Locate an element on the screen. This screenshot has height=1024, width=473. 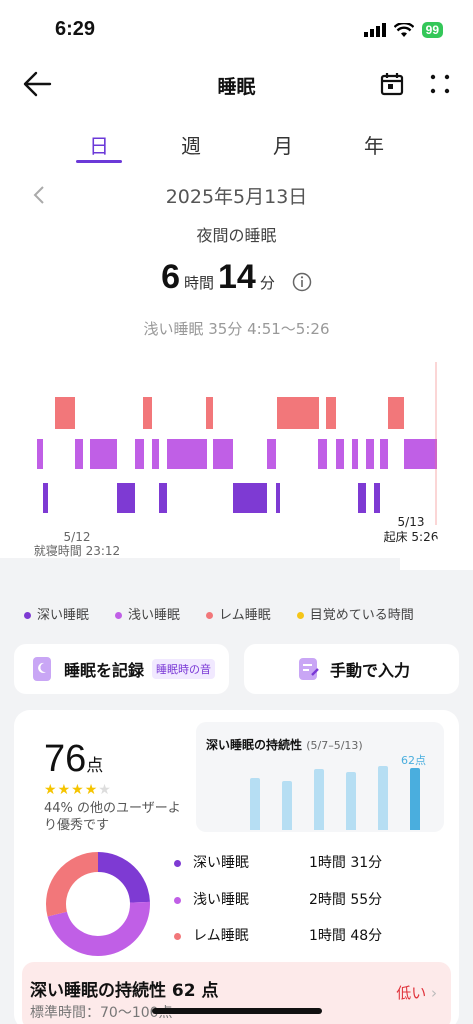
nav-header: 睡眠 is located at coordinates (236, 85).